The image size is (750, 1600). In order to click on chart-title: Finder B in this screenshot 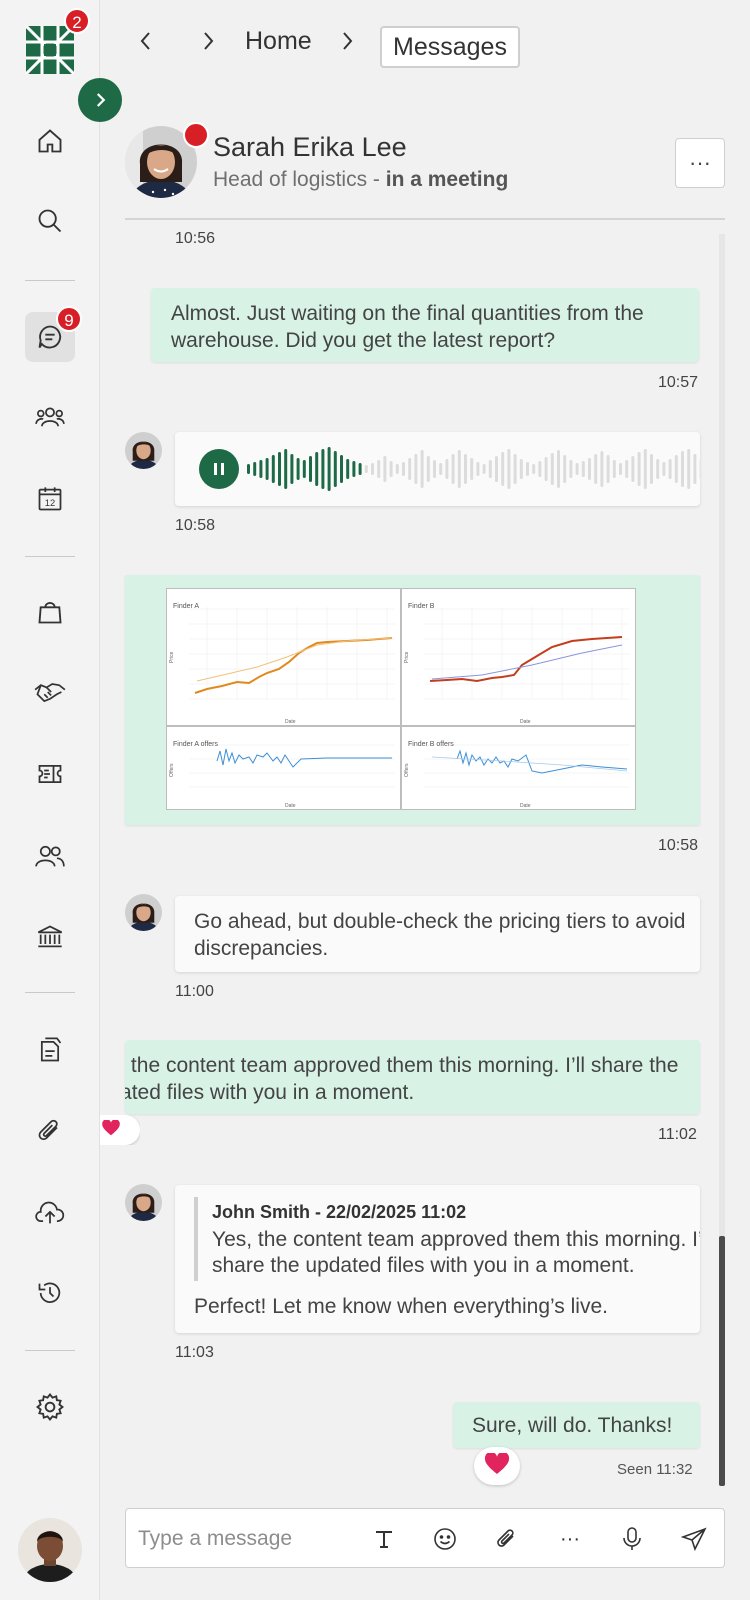, I will do `click(421, 606)`.